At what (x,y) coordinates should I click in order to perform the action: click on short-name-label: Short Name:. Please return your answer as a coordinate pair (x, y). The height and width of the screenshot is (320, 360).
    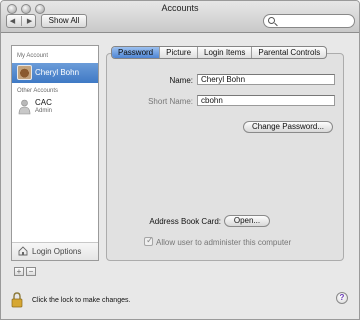
    Looking at the image, I should click on (170, 101).